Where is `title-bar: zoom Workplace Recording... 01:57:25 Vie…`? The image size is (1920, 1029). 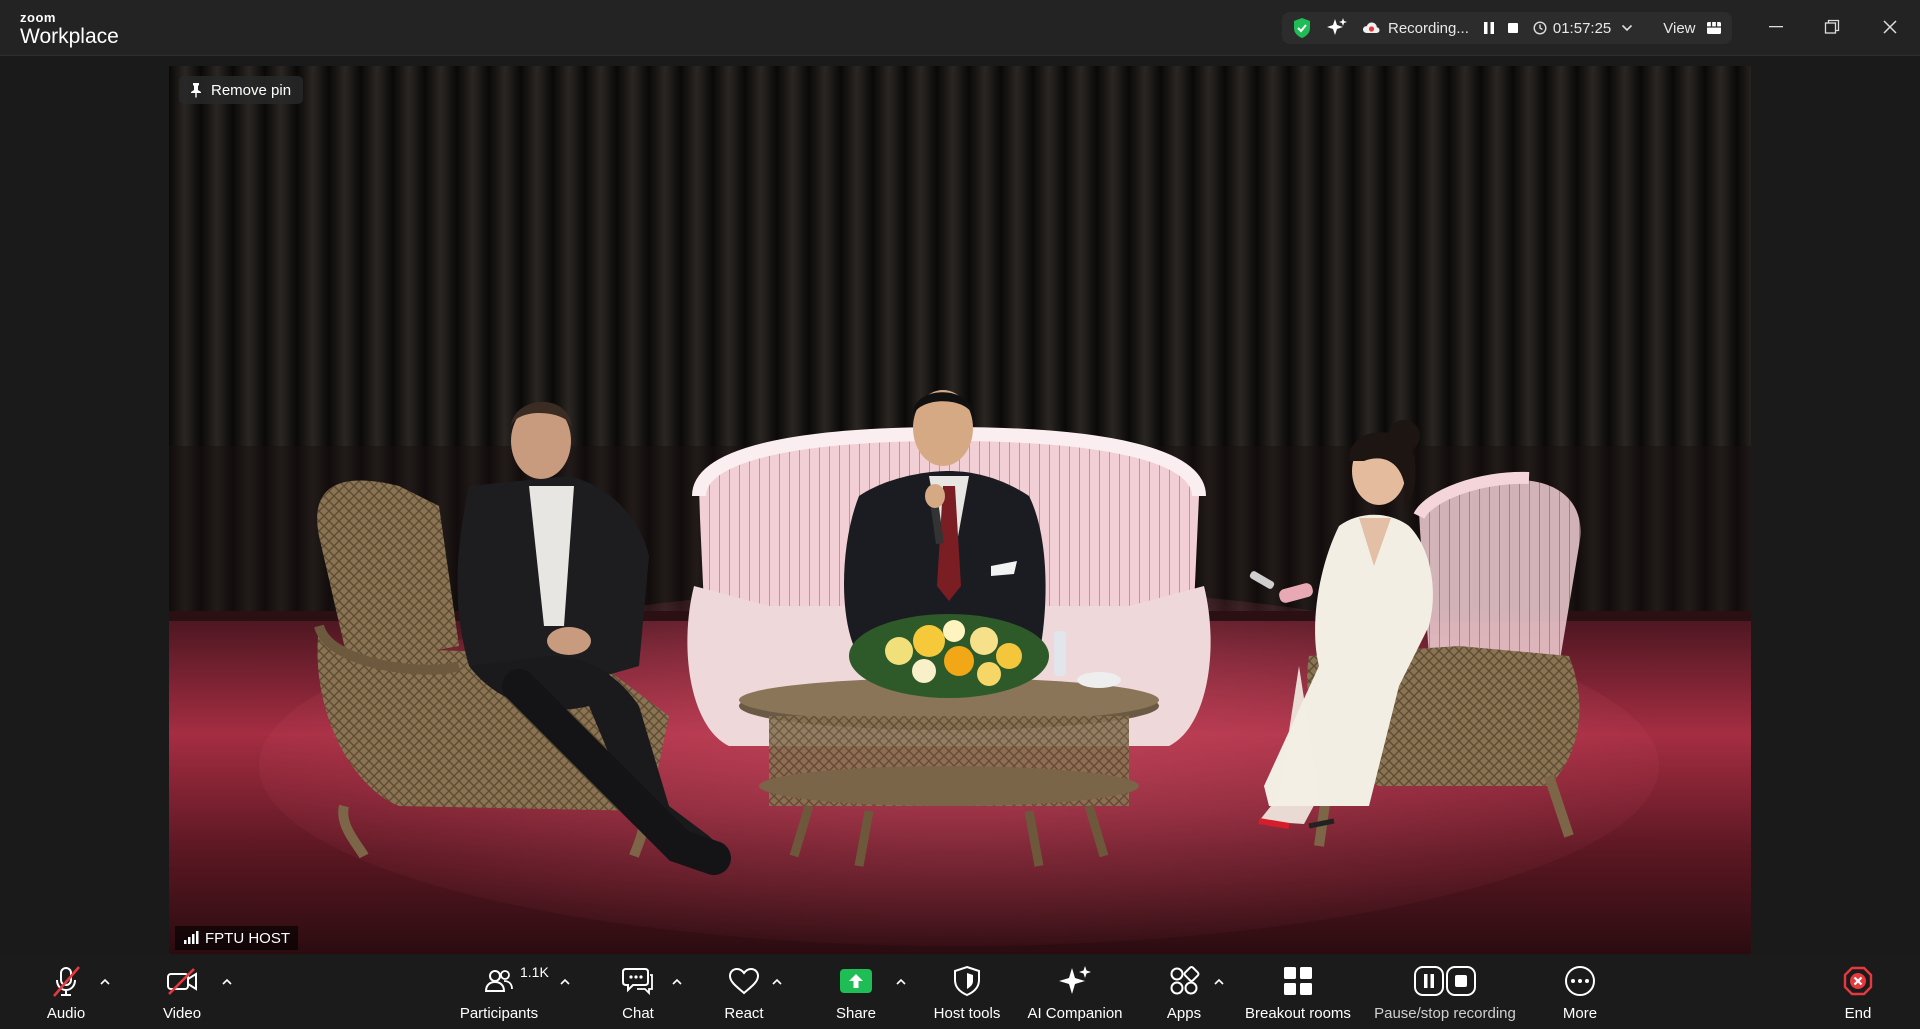
title-bar: zoom Workplace Recording... 01:57:25 Vie… is located at coordinates (960, 28).